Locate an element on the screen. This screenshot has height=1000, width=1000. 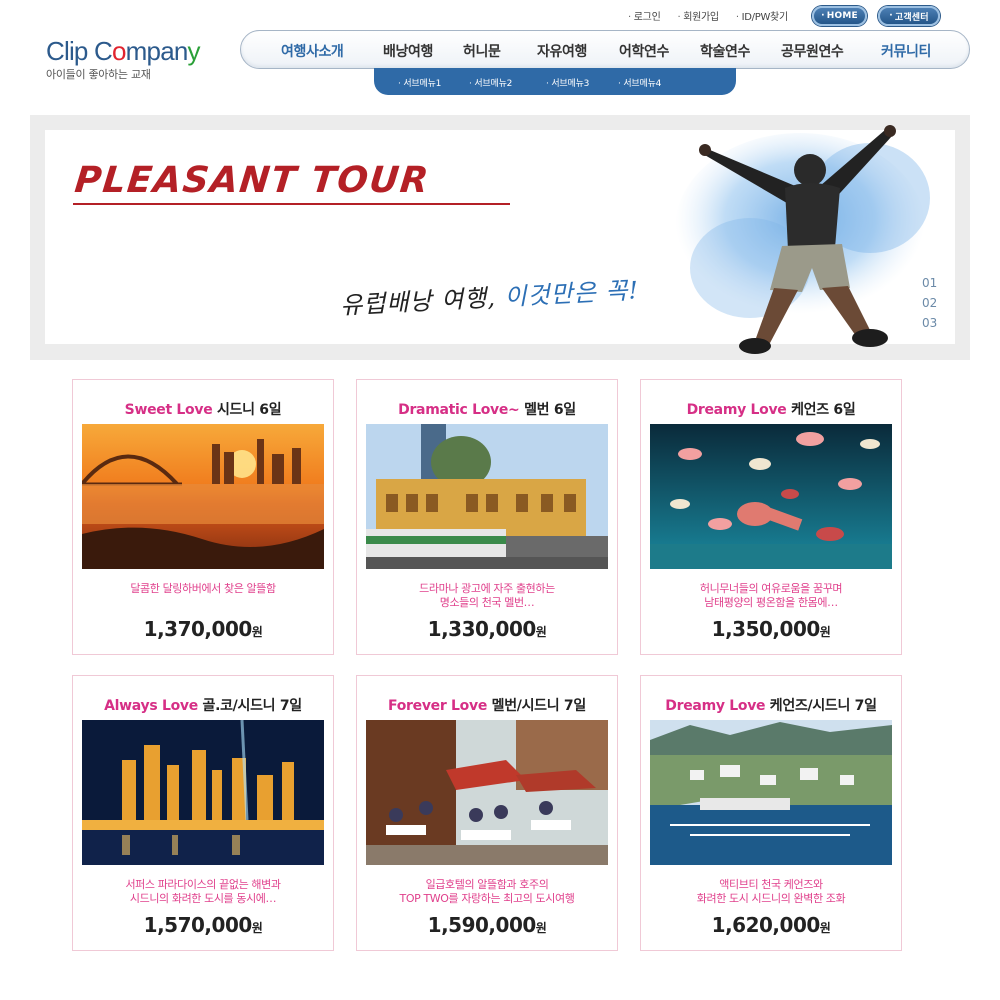
home-button-label: HOME is located at coordinates (842, 16).